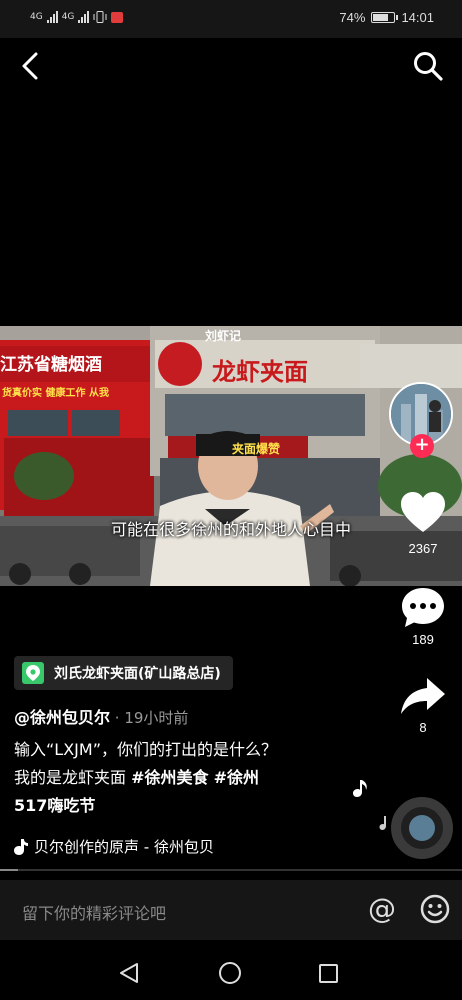 The height and width of the screenshot is (1000, 462). I want to click on caption-line-2: 我的是龙虾夹面 #徐州美食 #徐州, so click(184, 778).